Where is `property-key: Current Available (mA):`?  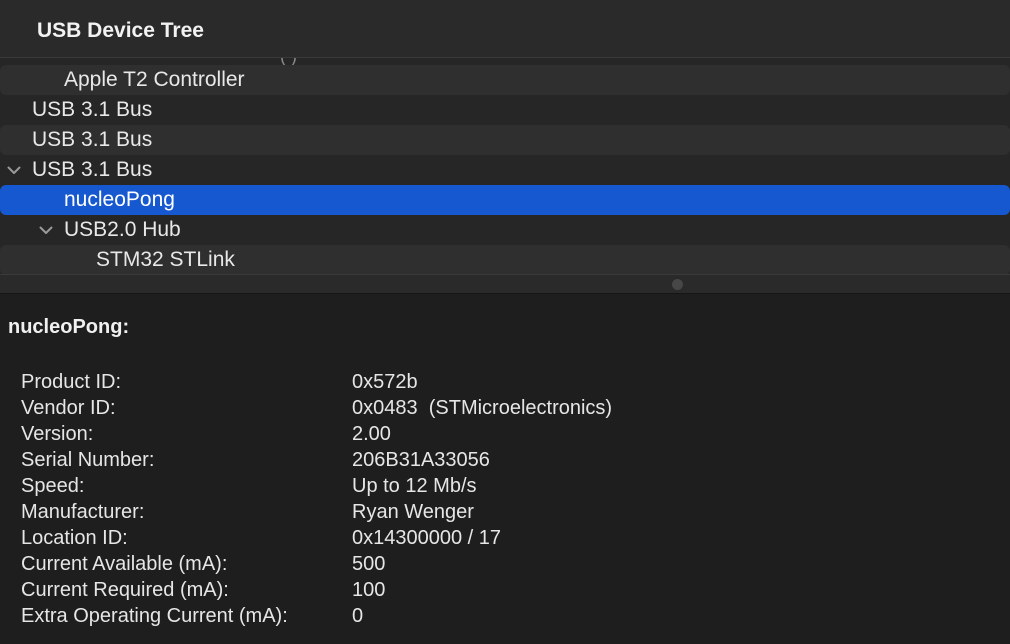 property-key: Current Available (mA): is located at coordinates (124, 564).